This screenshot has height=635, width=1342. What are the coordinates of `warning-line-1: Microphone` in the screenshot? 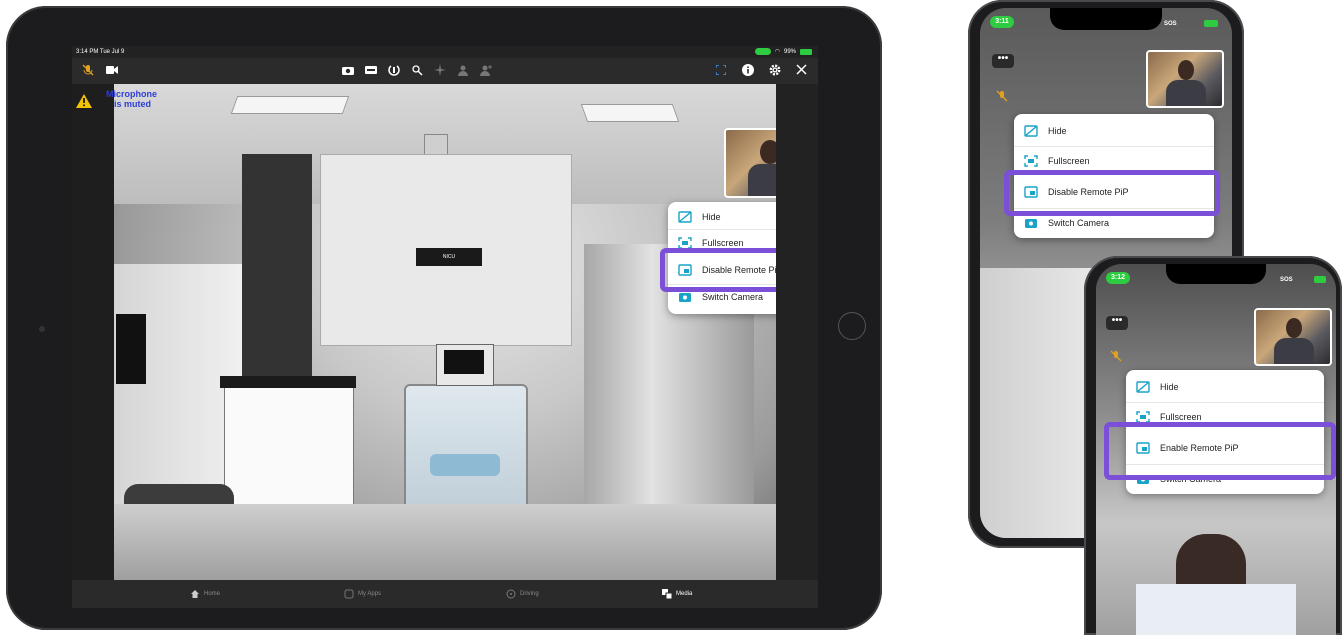 It's located at (131, 94).